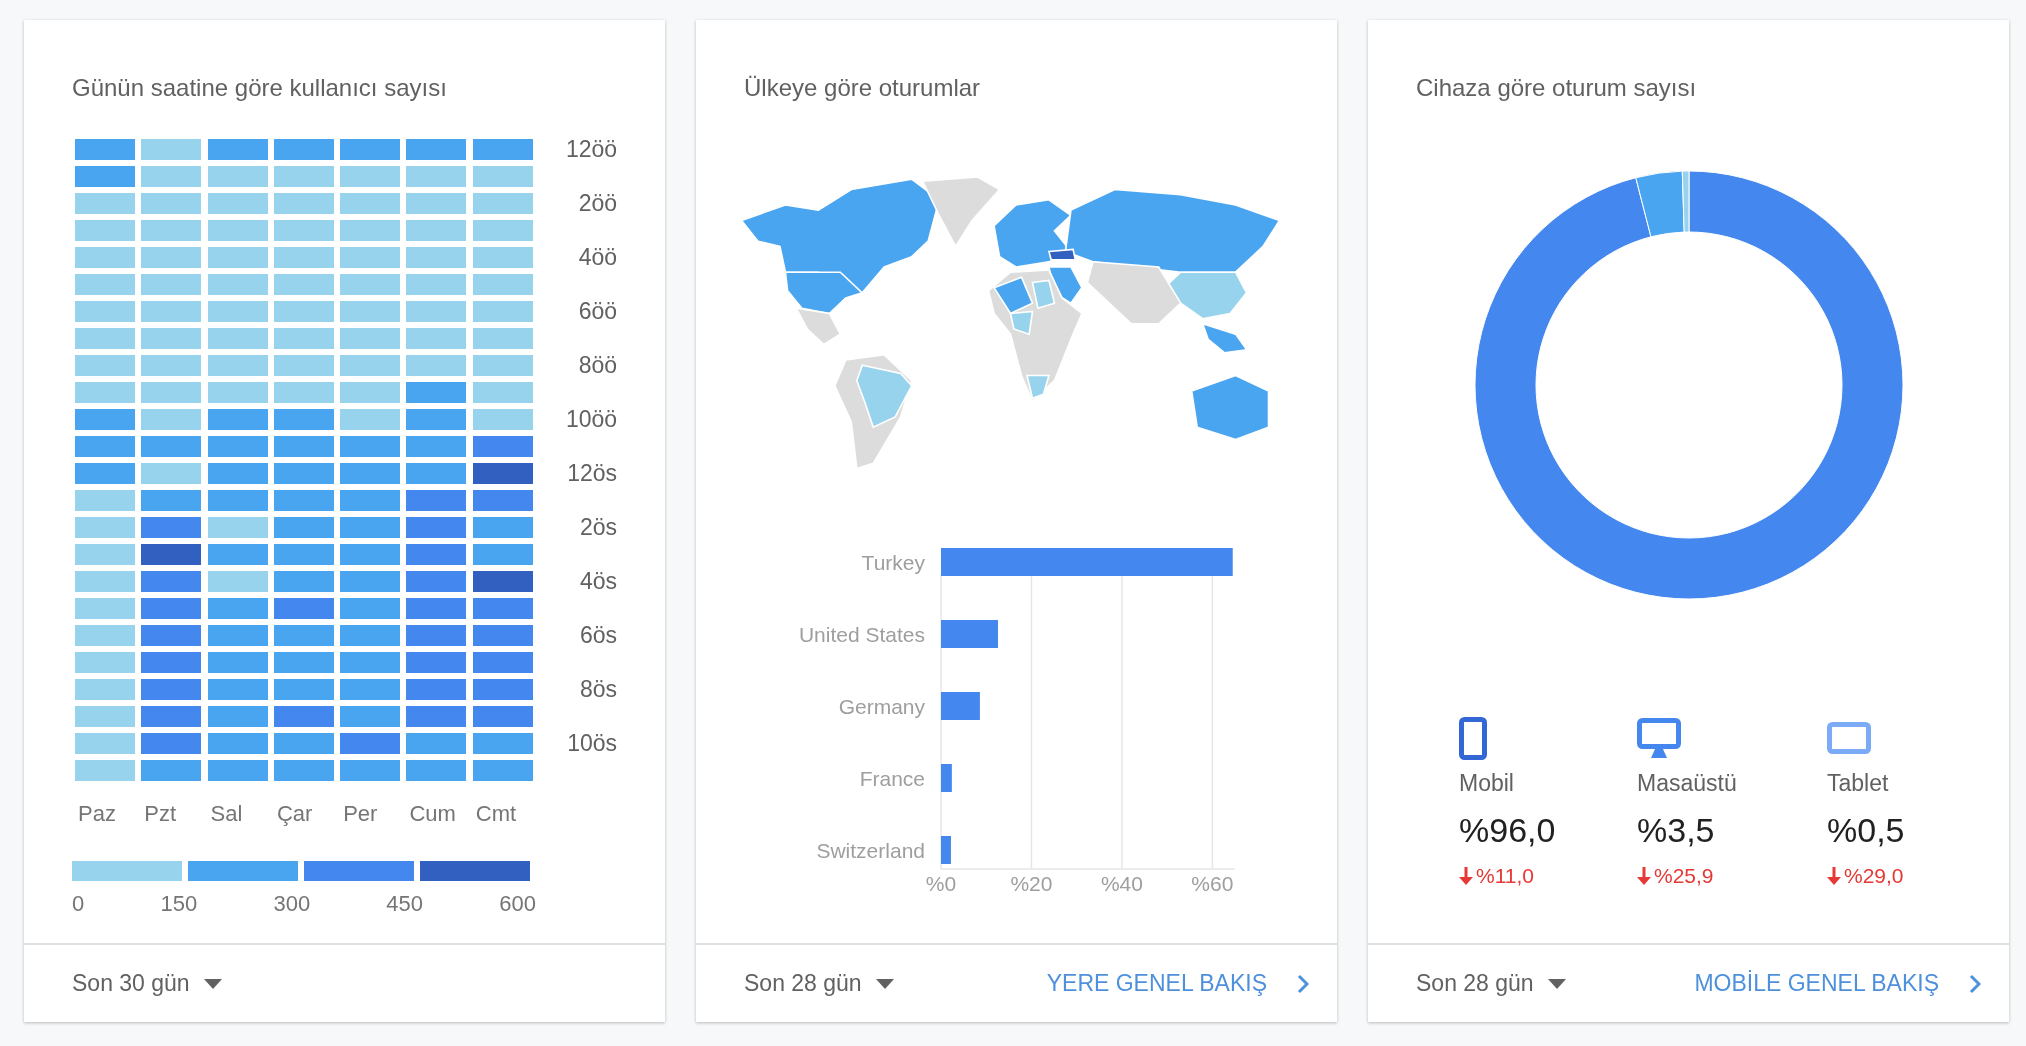 This screenshot has width=2026, height=1046. Describe the element at coordinates (1874, 876) in the screenshot. I see `change-value: %29,0` at that location.